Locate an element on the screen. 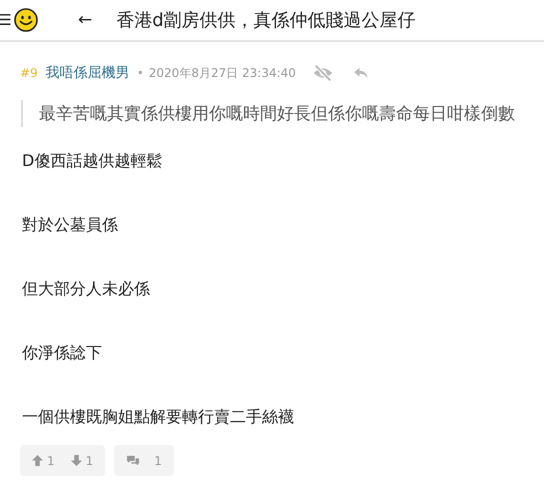 The image size is (544, 494). down-arrow-icon is located at coordinates (76, 460).